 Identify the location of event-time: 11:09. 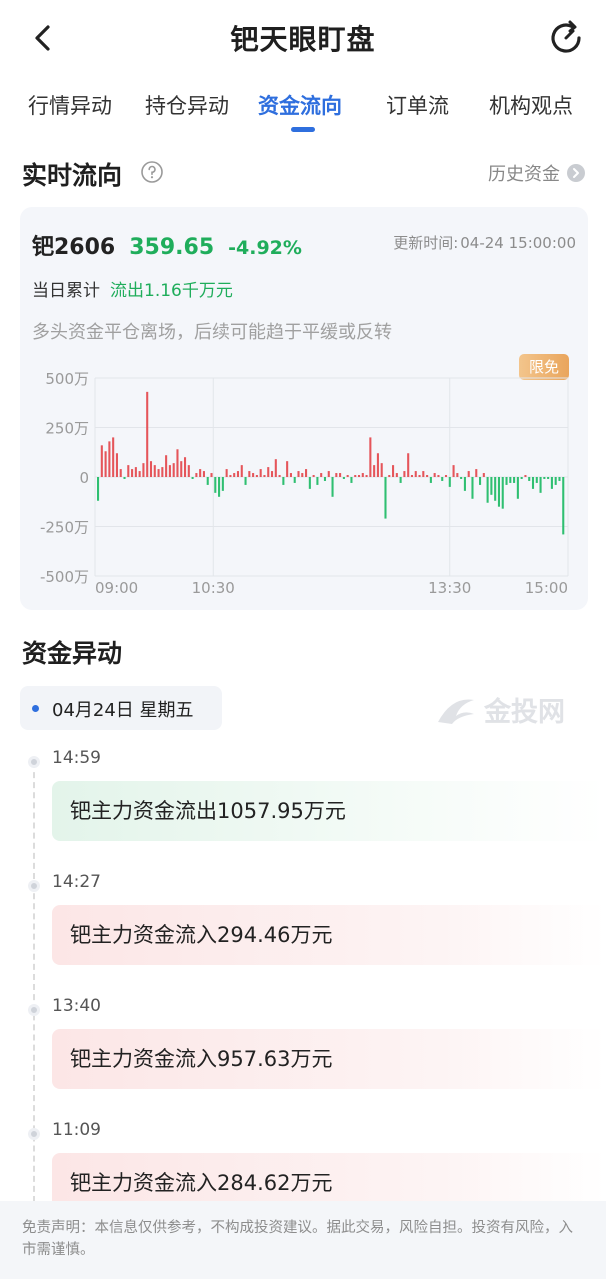
(76, 1130).